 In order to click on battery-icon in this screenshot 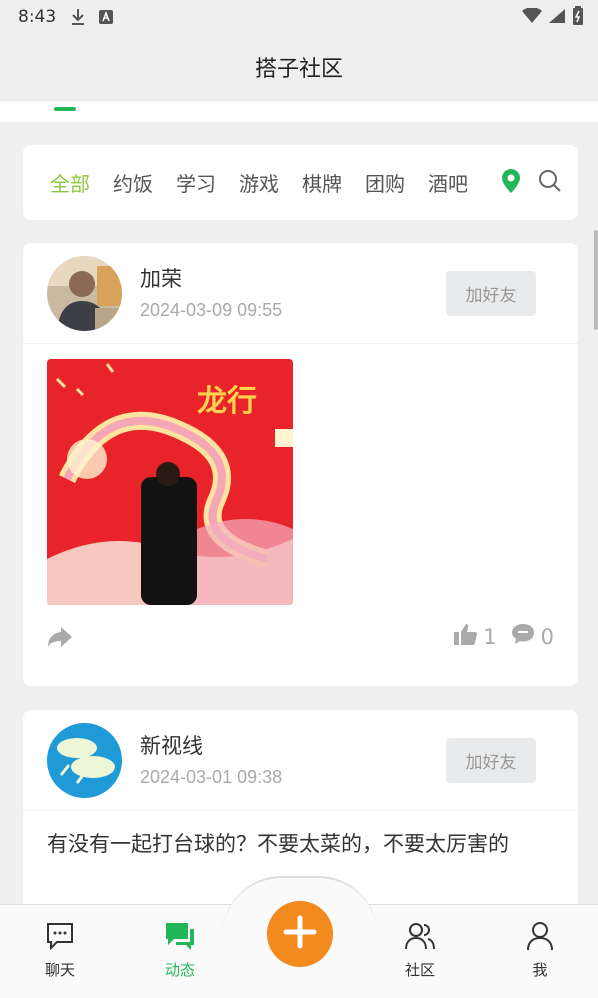, I will do `click(578, 18)`.